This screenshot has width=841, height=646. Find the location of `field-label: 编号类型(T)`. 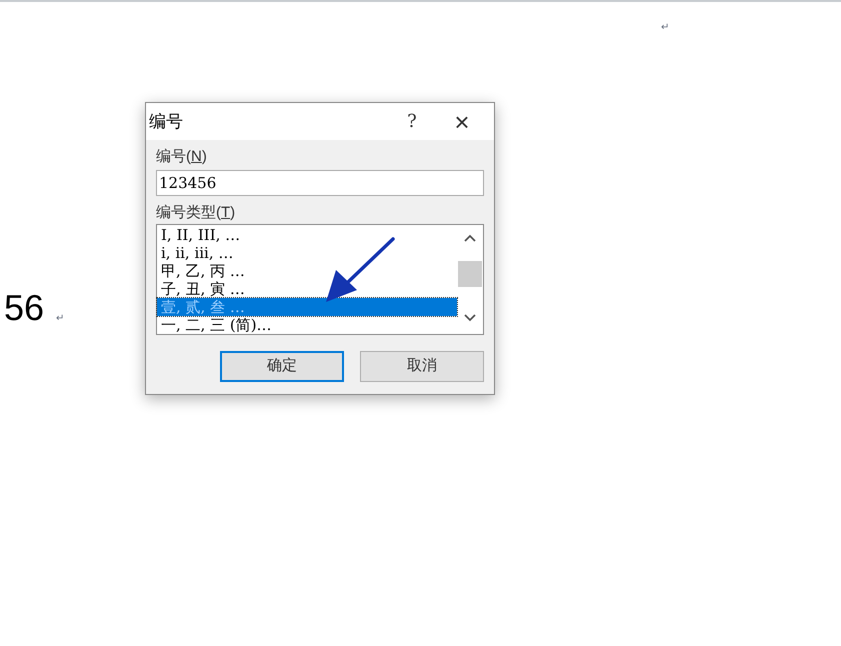

field-label: 编号类型(T) is located at coordinates (196, 213).